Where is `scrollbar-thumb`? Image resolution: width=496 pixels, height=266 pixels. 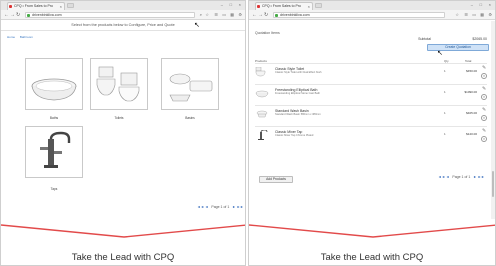 scrollbar-thumb is located at coordinates (493, 184).